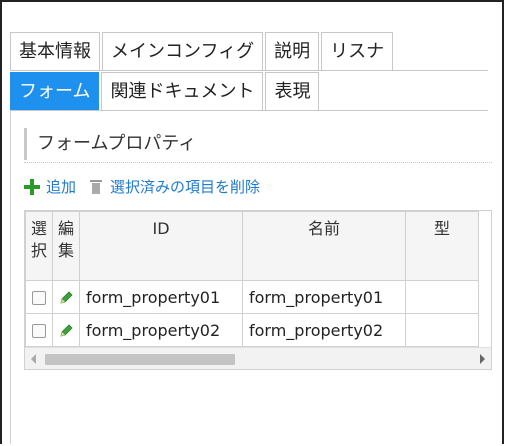 This screenshot has width=506, height=446. Describe the element at coordinates (357, 51) in the screenshot. I see `tab-listener: リスナ` at that location.